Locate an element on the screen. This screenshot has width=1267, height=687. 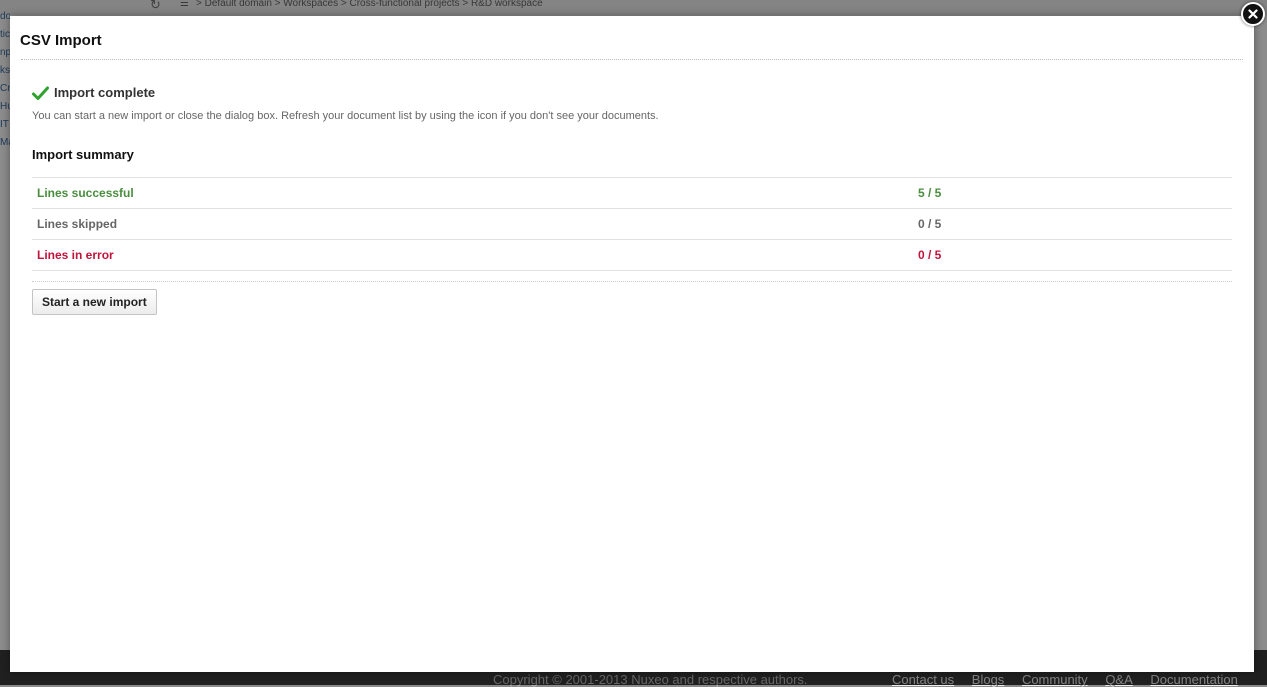
close-icon is located at coordinates (1253, 14).